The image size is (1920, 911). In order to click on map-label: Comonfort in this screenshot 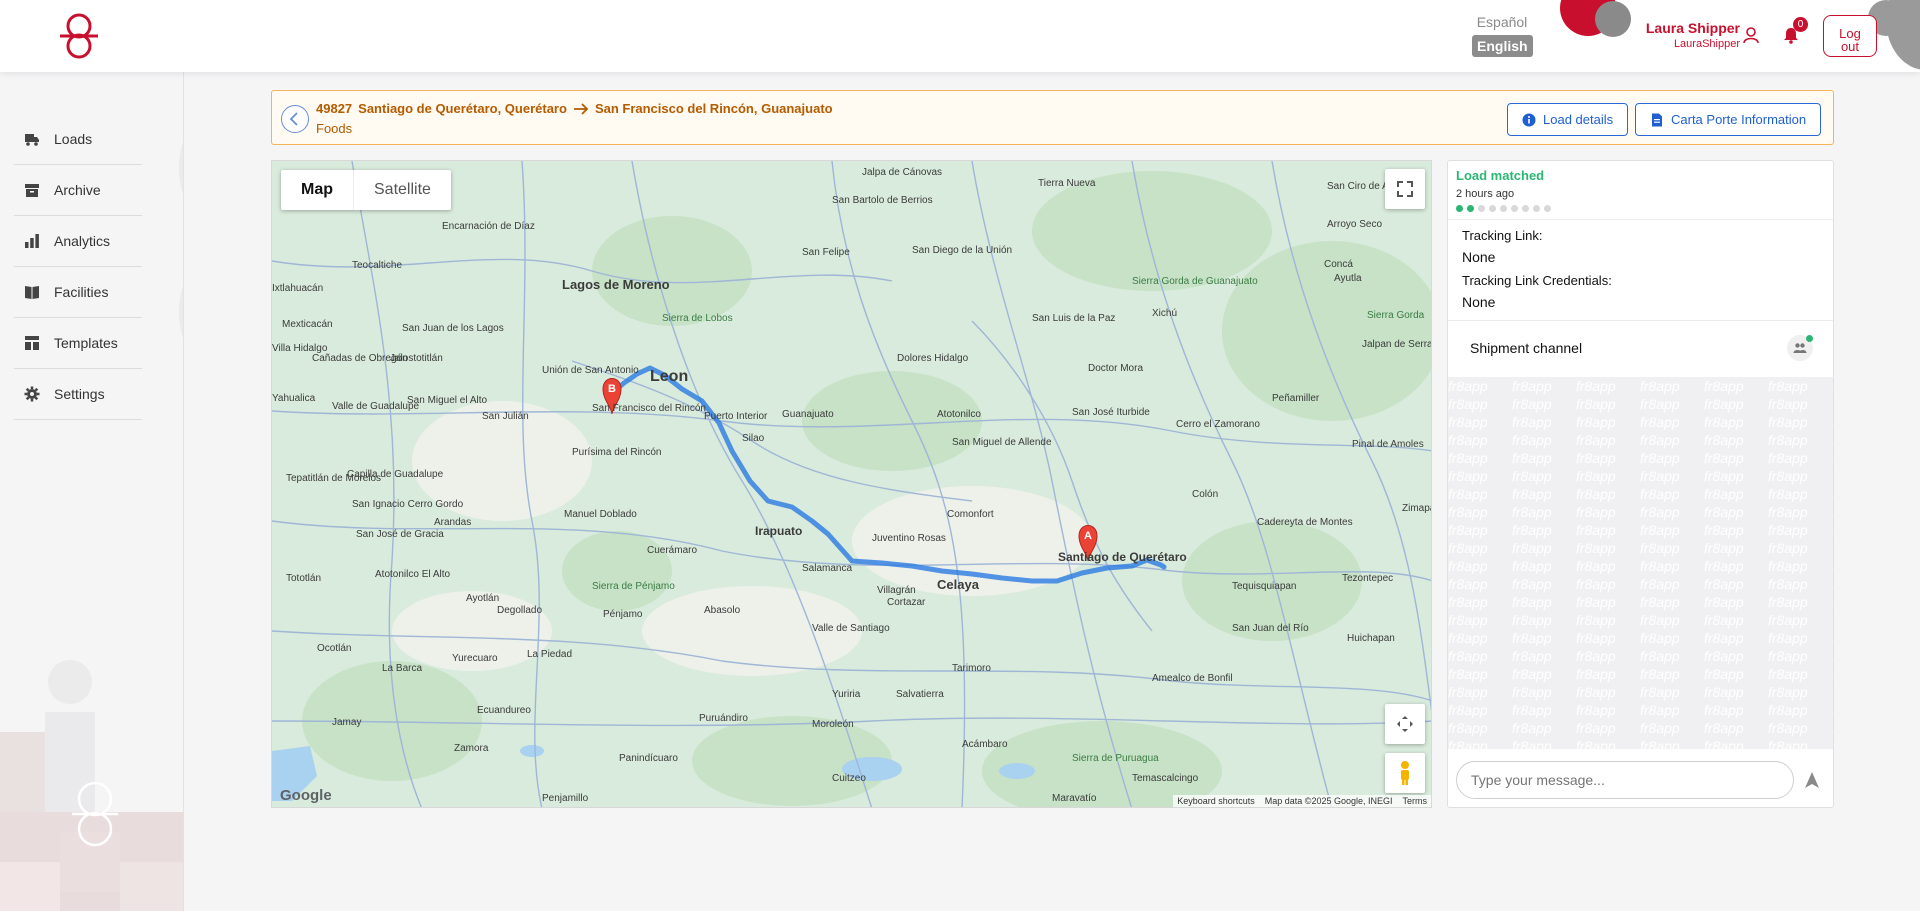, I will do `click(970, 514)`.